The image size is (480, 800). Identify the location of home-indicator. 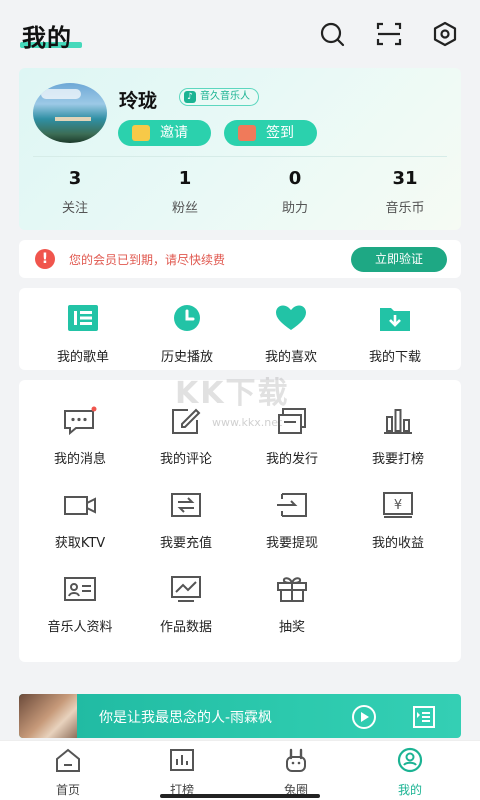
(240, 796).